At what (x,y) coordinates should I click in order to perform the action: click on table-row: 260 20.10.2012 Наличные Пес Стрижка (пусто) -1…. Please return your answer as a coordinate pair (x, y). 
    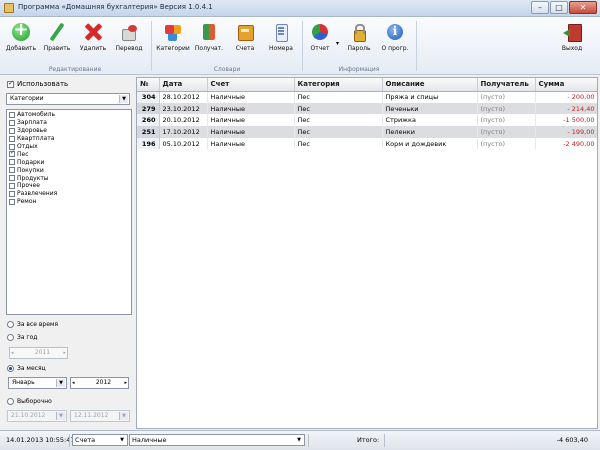
    Looking at the image, I should click on (367, 120).